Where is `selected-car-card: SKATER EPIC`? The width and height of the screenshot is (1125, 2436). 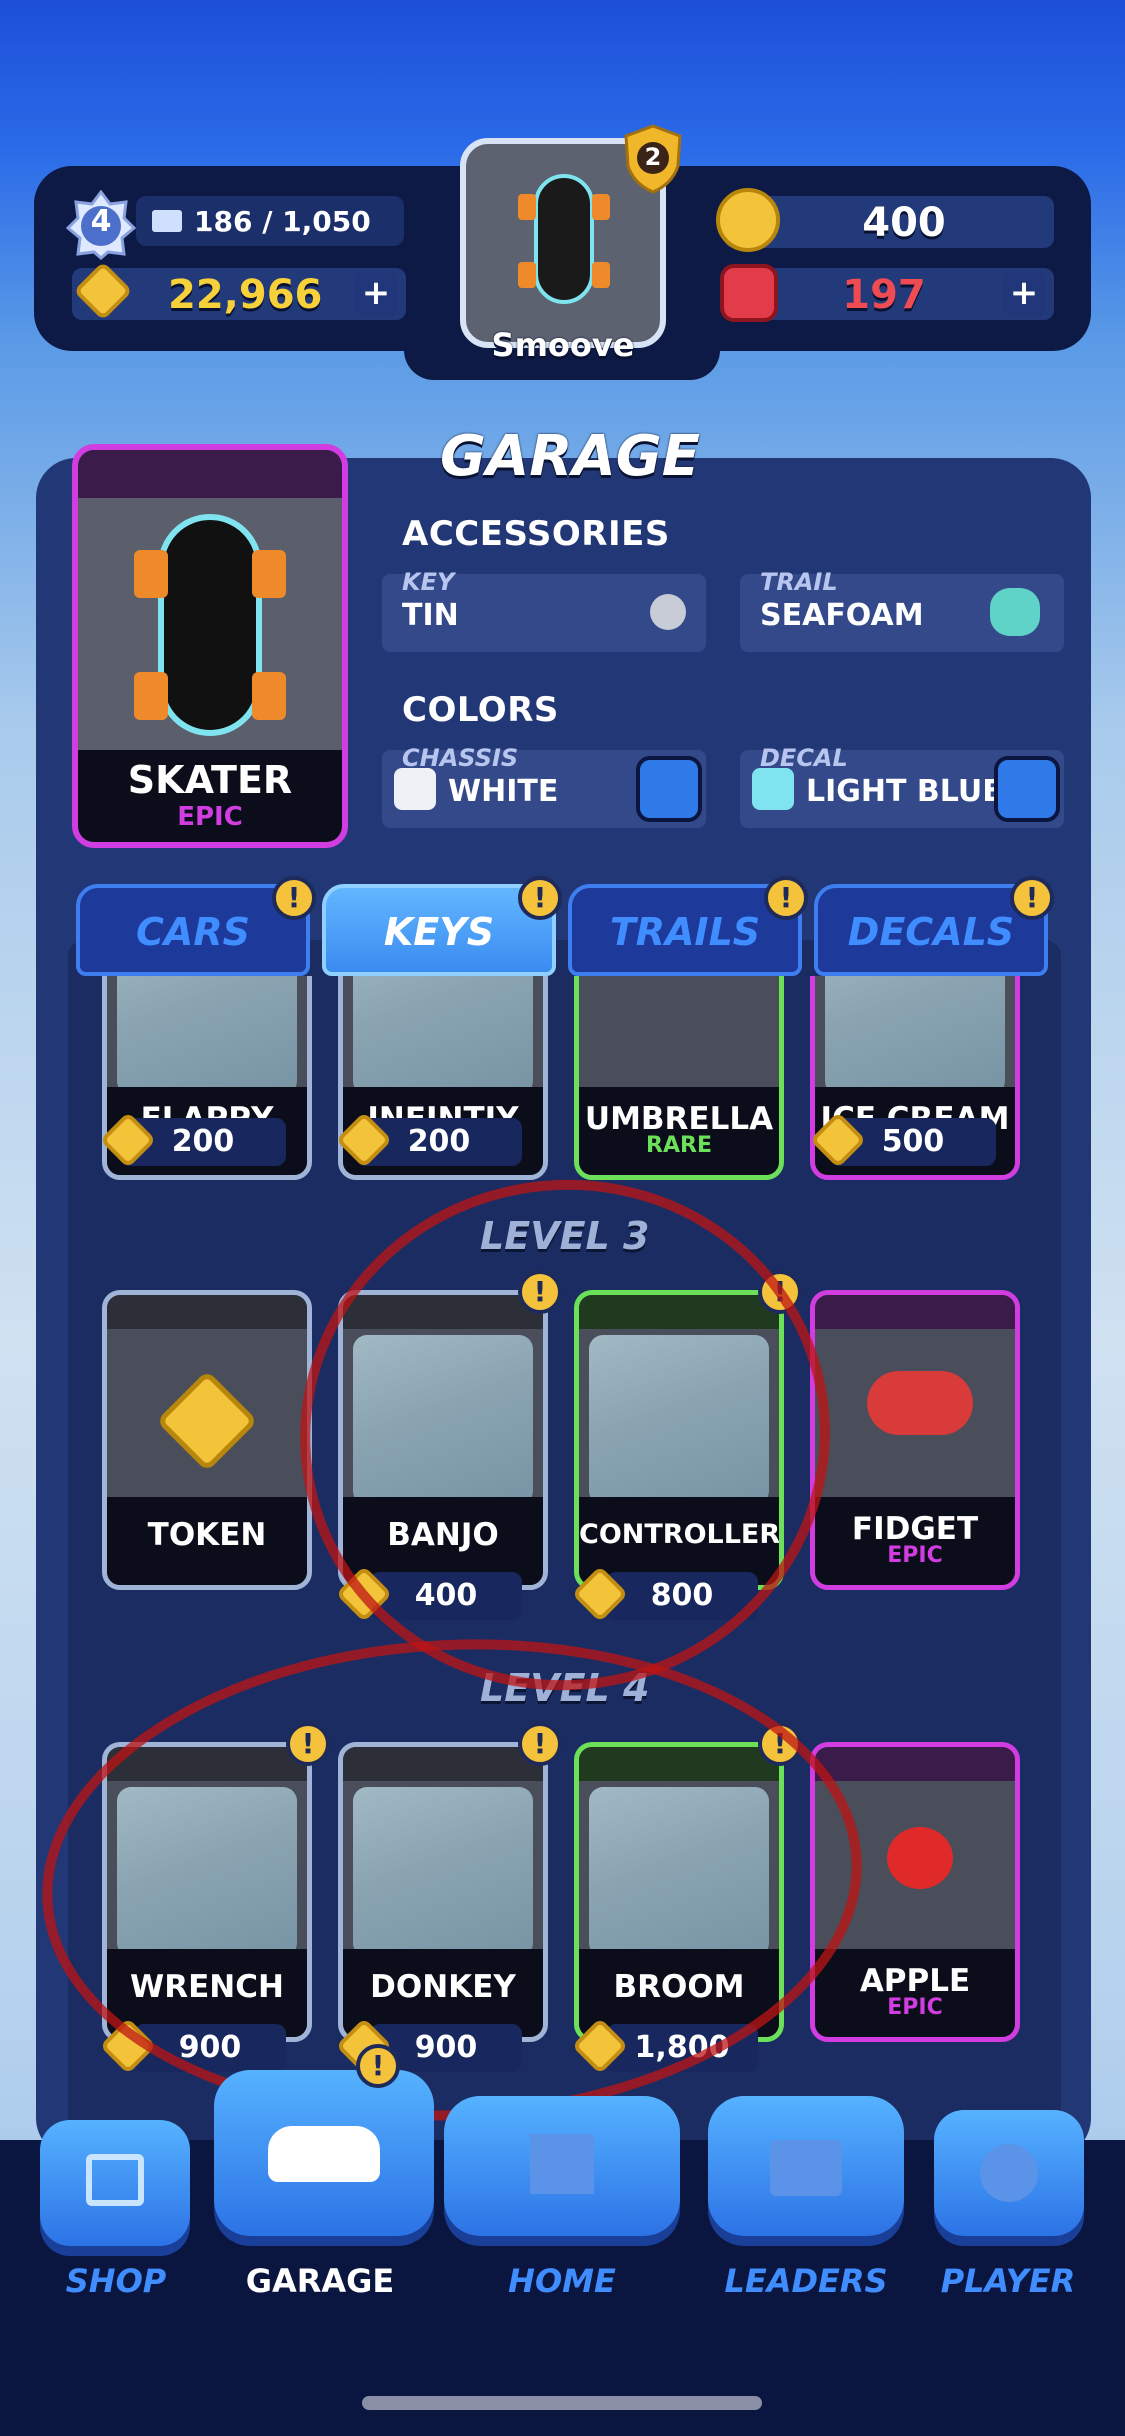 selected-car-card: SKATER EPIC is located at coordinates (210, 646).